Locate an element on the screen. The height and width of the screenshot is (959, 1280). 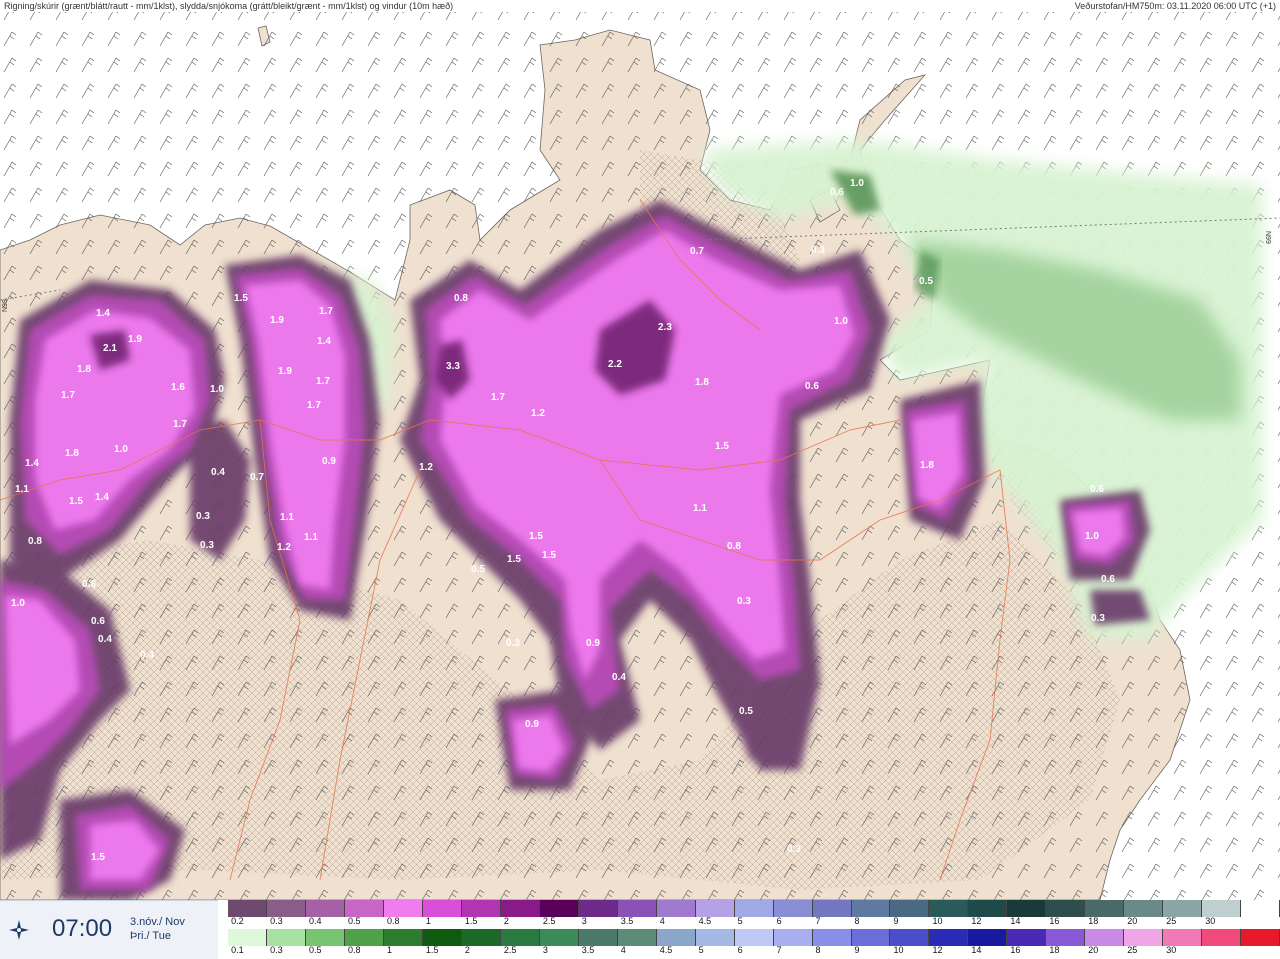
legend-tick-label: 12 is located at coordinates (937, 950).